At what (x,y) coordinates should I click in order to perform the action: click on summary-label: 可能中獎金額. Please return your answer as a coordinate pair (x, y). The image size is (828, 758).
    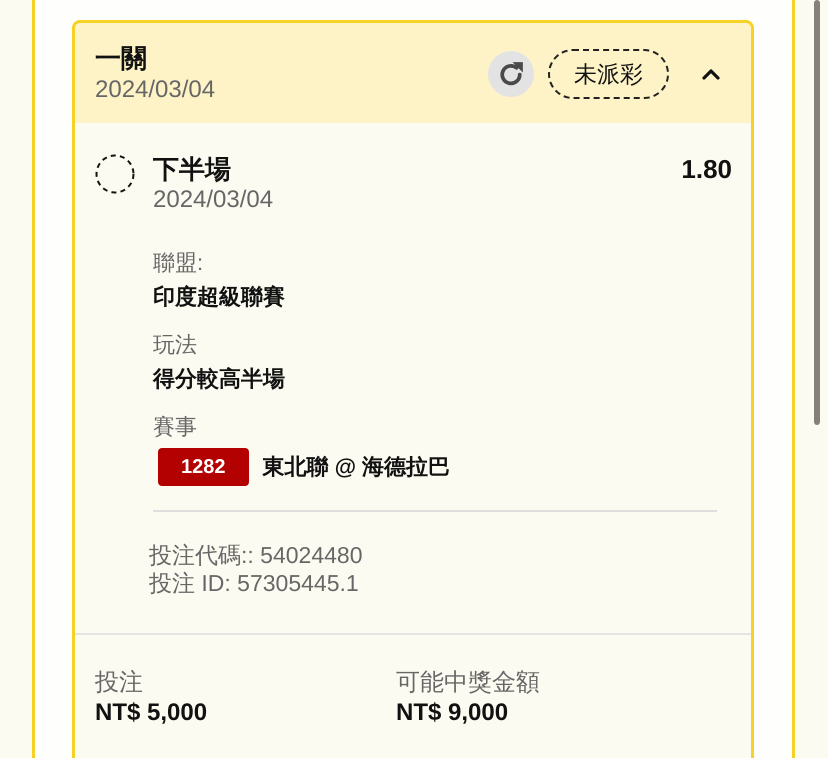
    Looking at the image, I should click on (468, 683).